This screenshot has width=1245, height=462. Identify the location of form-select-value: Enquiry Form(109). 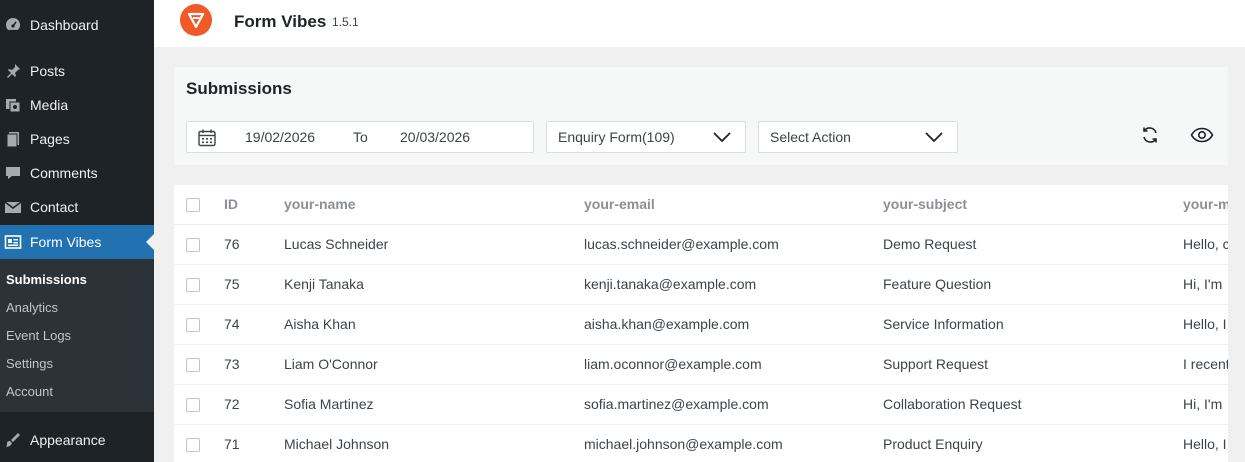
(616, 137).